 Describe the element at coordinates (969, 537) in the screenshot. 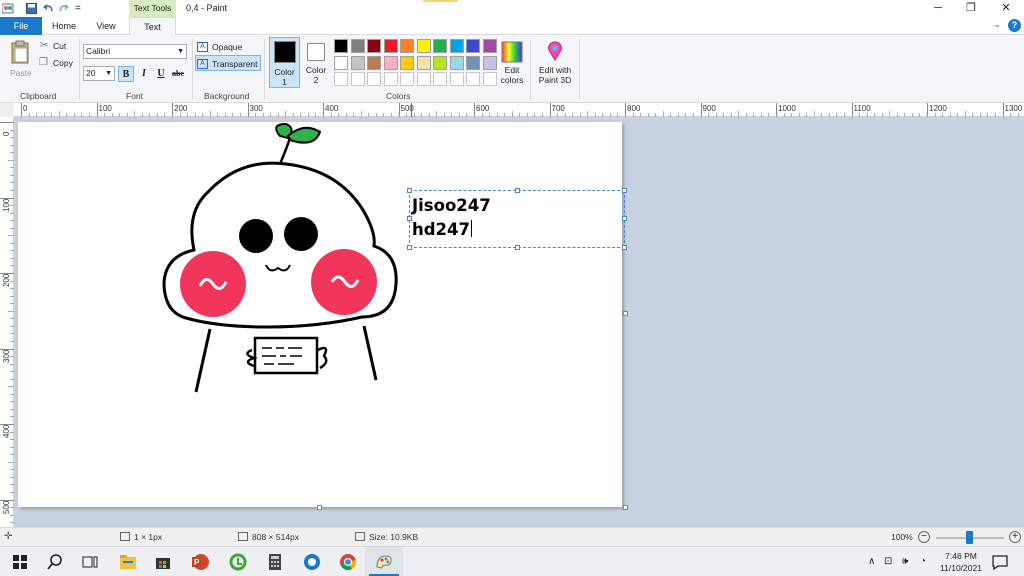

I see `zoom-slider-thumb` at that location.